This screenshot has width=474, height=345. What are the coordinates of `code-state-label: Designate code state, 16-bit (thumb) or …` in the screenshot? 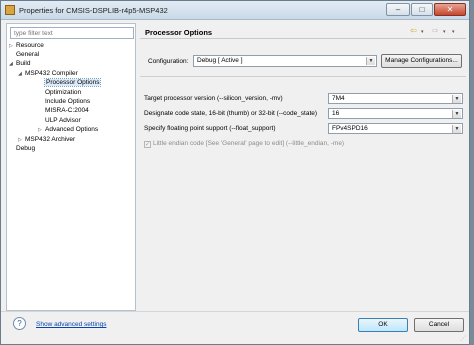 It's located at (231, 113).